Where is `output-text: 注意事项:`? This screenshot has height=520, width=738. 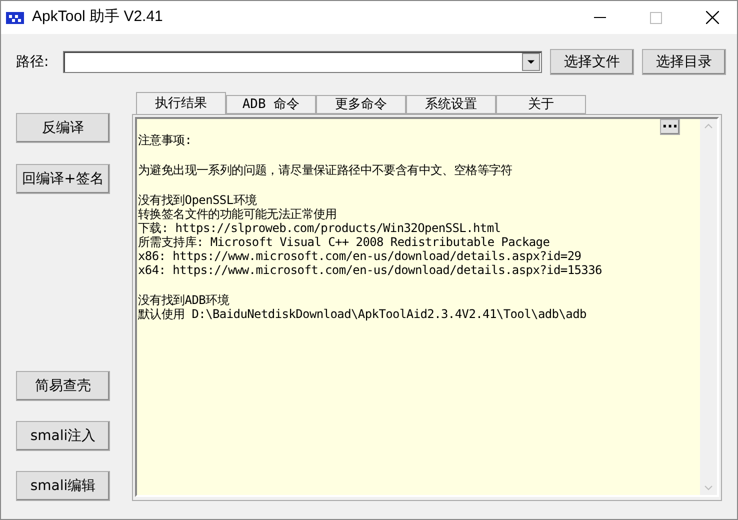
output-text: 注意事项: is located at coordinates (165, 140).